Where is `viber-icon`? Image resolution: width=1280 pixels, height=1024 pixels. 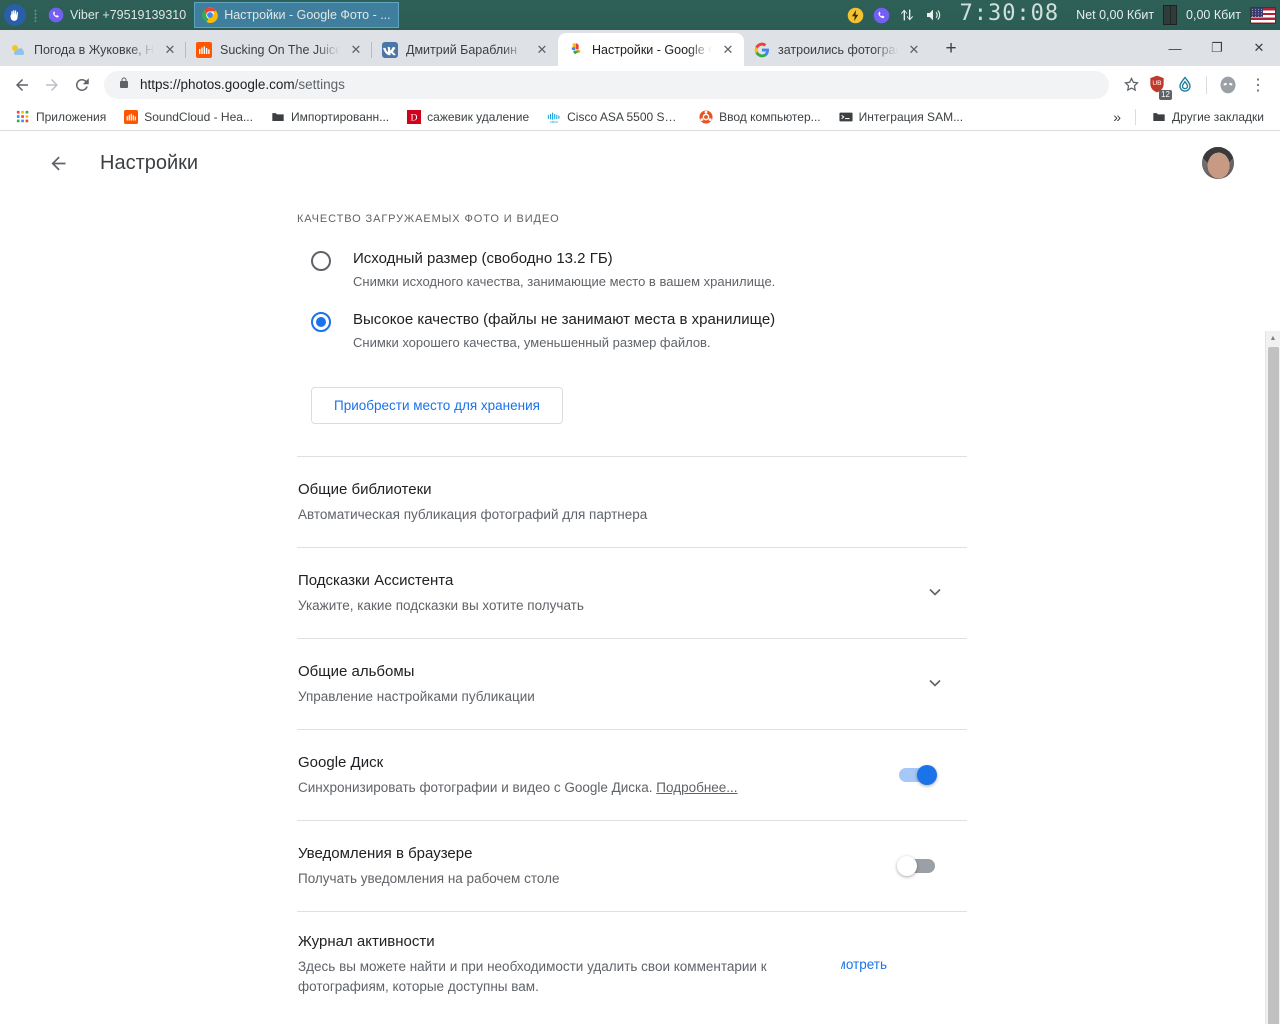
viber-icon is located at coordinates (56, 15).